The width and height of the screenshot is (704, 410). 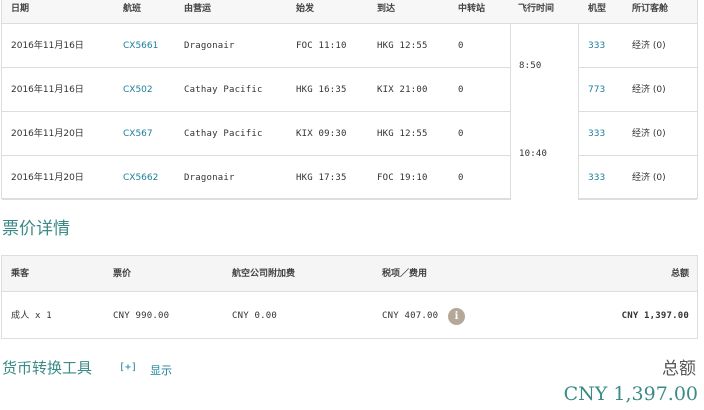 What do you see at coordinates (349, 12) in the screenshot?
I see `flight-table-header: 日期 航班 由营运 始发 到达 中转站 飞行时间 机型 所订客舱` at bounding box center [349, 12].